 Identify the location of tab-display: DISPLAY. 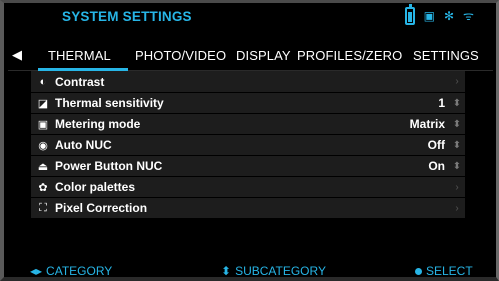
(263, 55).